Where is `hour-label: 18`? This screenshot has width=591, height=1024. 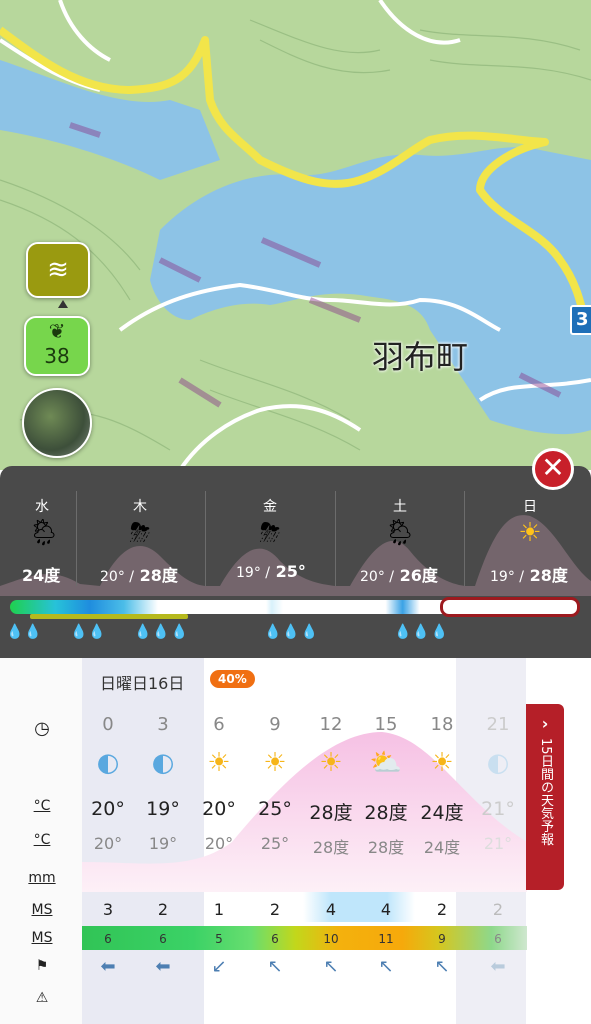 hour-label: 18 is located at coordinates (442, 724).